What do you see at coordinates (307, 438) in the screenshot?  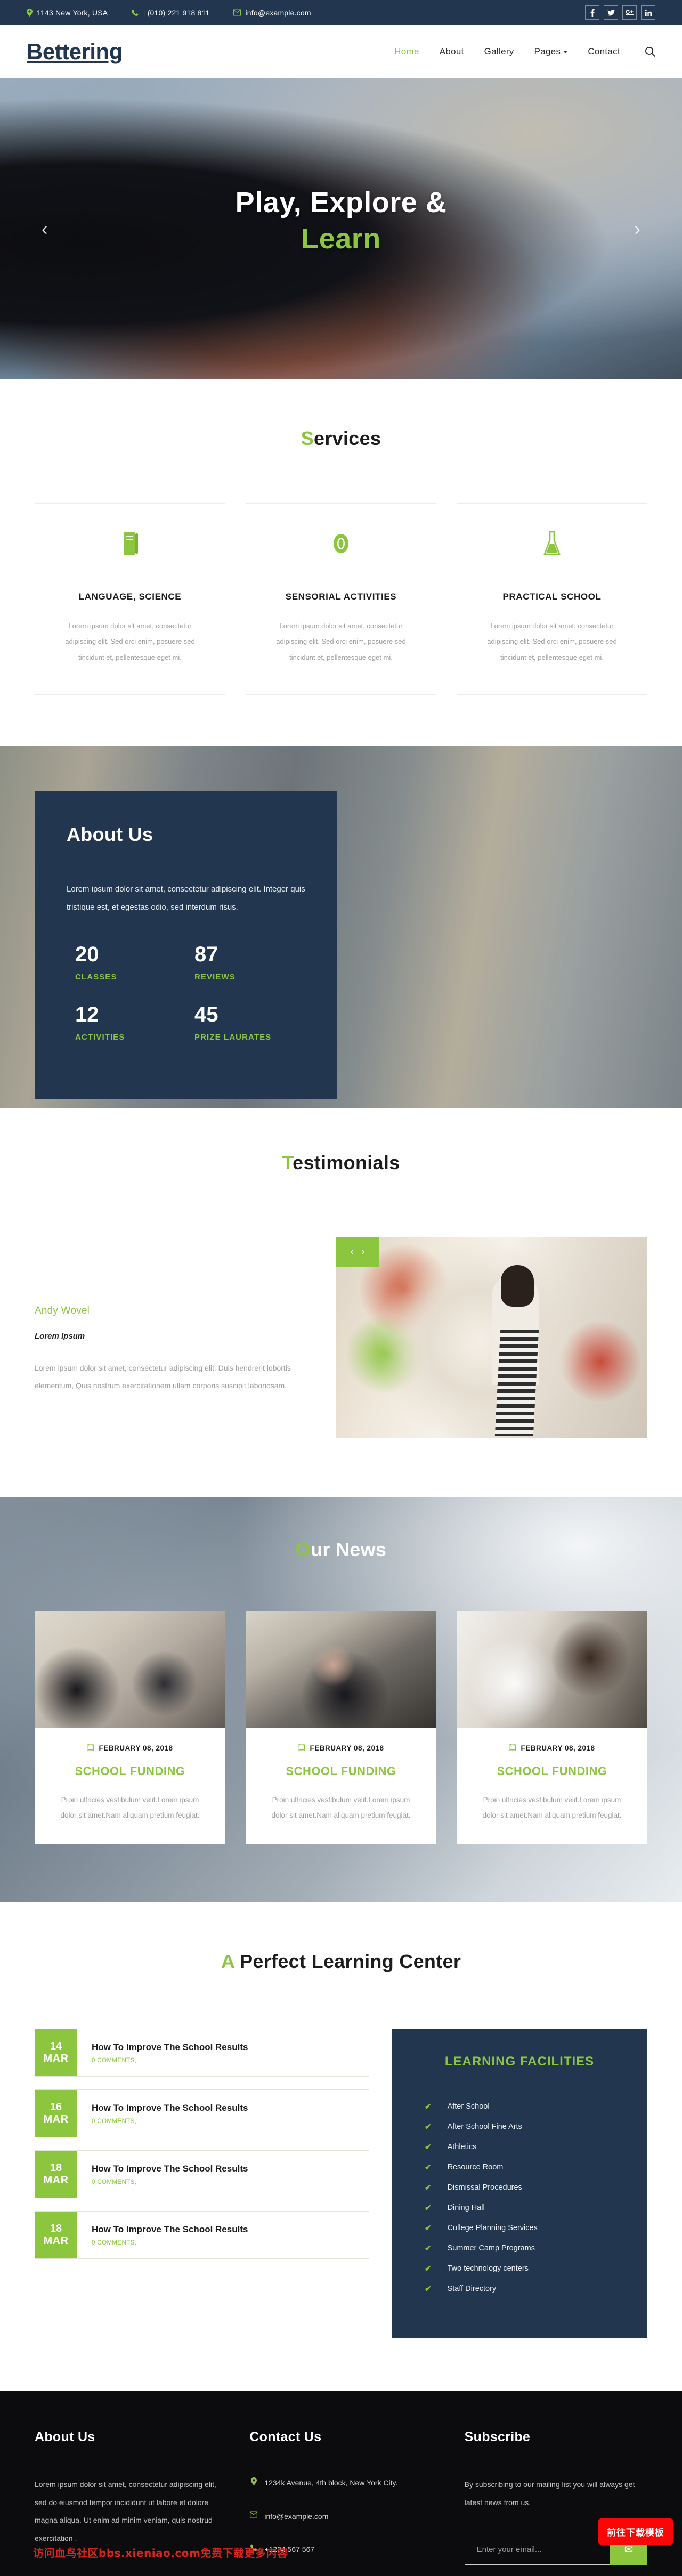 I see `services-title-accent: S` at bounding box center [307, 438].